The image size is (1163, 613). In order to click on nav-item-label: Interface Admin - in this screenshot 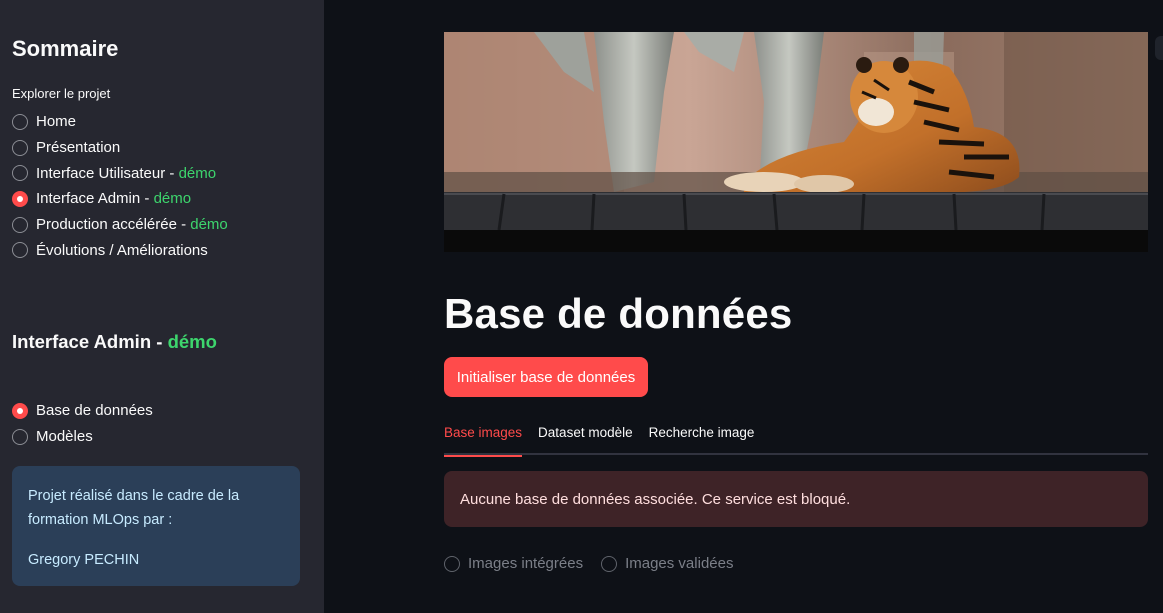, I will do `click(95, 199)`.